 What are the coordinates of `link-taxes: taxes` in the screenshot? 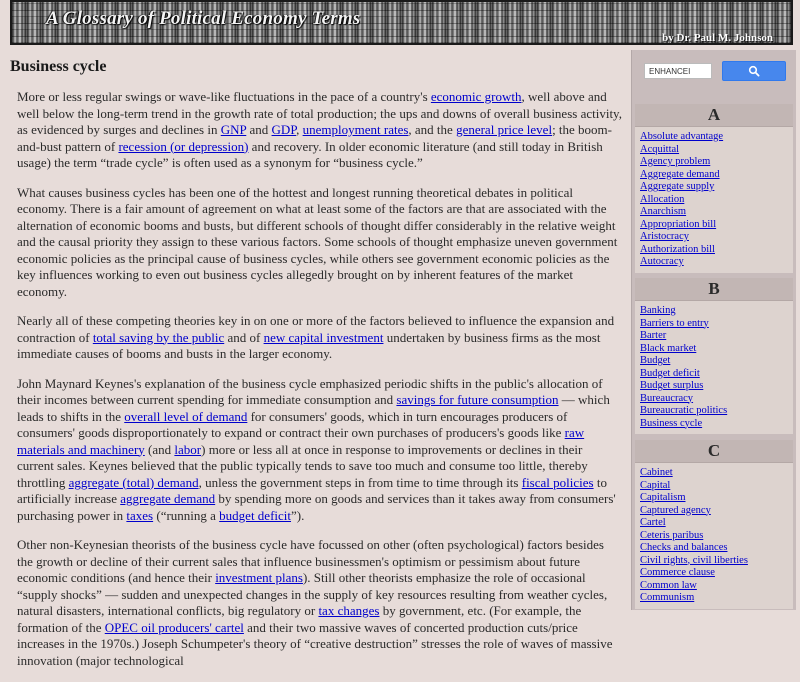 It's located at (139, 515).